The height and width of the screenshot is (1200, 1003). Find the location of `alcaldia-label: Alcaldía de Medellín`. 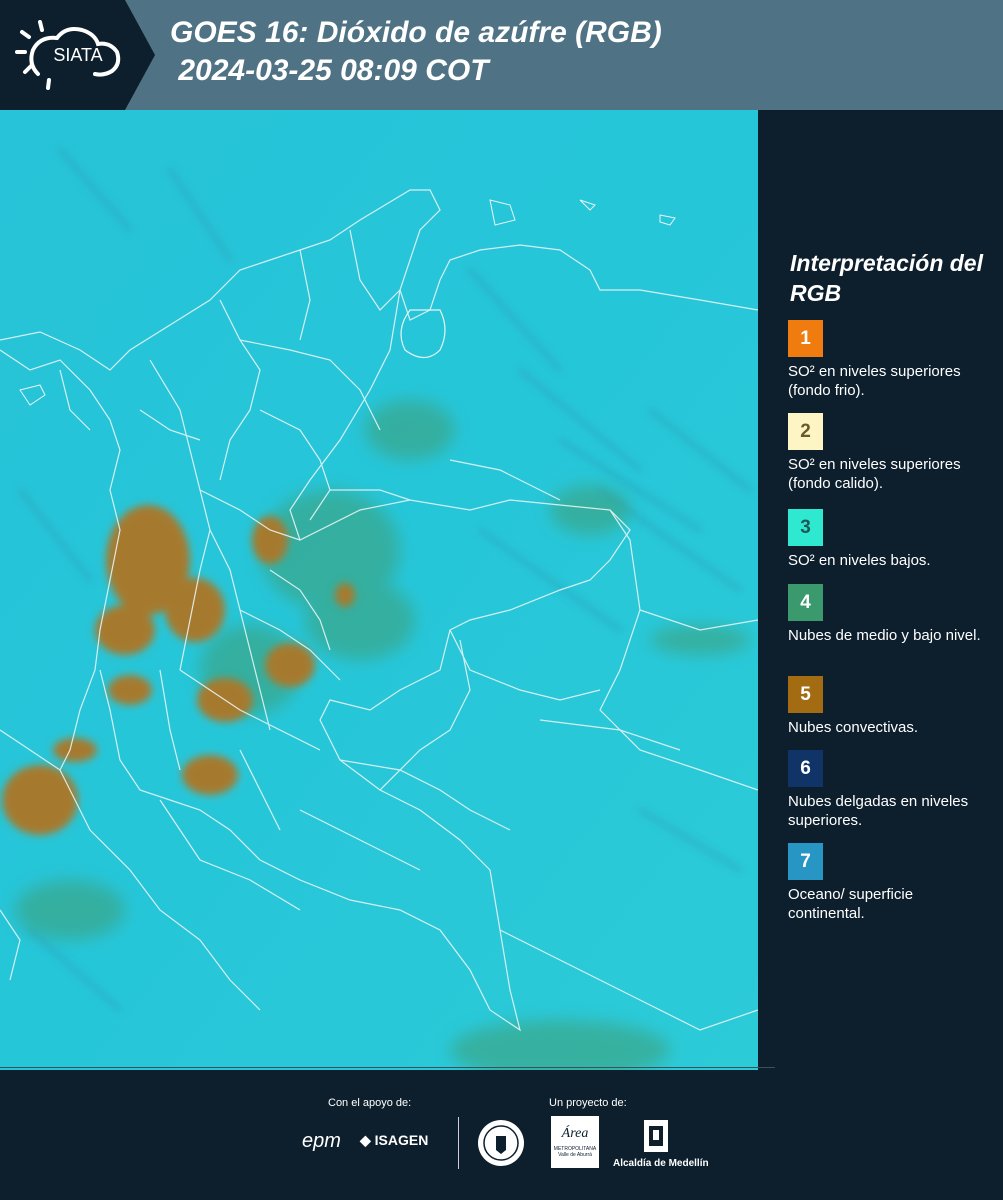

alcaldia-label: Alcaldía de Medellín is located at coordinates (661, 1163).